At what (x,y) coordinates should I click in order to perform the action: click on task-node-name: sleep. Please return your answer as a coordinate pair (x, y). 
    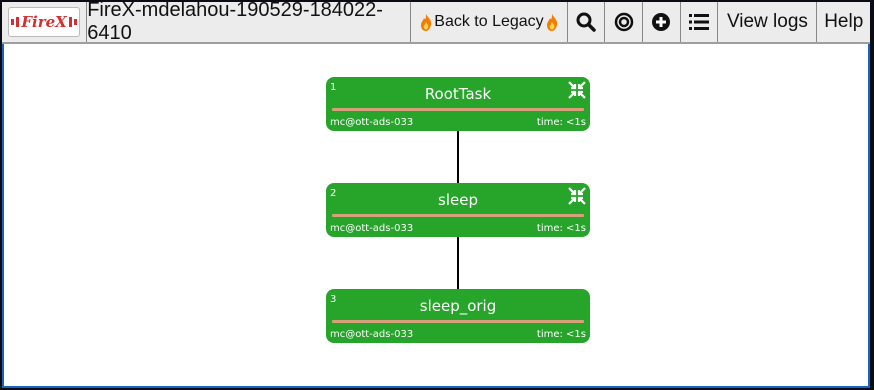
    Looking at the image, I should click on (458, 200).